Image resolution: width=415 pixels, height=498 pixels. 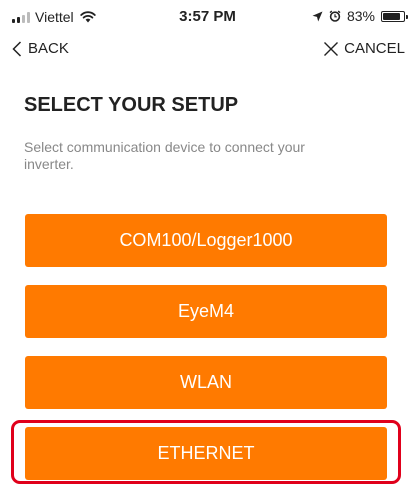 What do you see at coordinates (374, 48) in the screenshot?
I see `cancel-label: CANCEL` at bounding box center [374, 48].